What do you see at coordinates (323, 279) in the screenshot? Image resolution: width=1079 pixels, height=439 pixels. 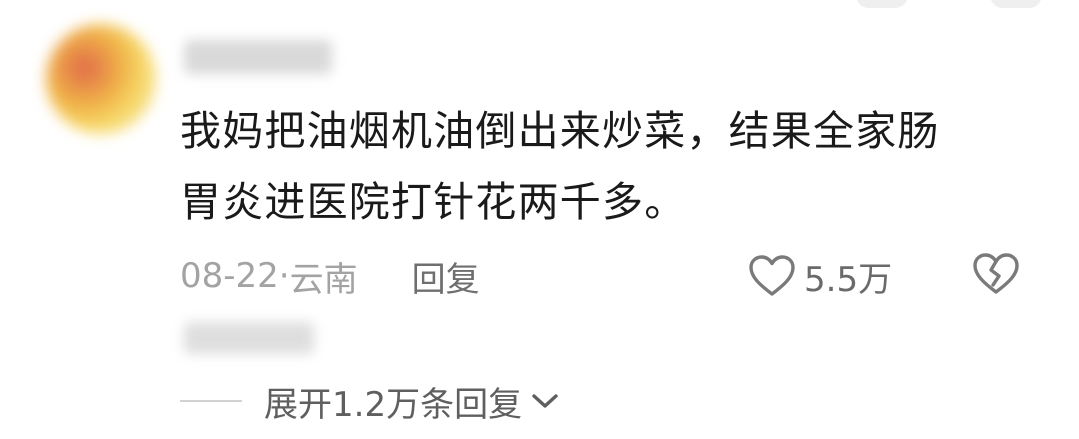 I see `comment-location: 云南` at bounding box center [323, 279].